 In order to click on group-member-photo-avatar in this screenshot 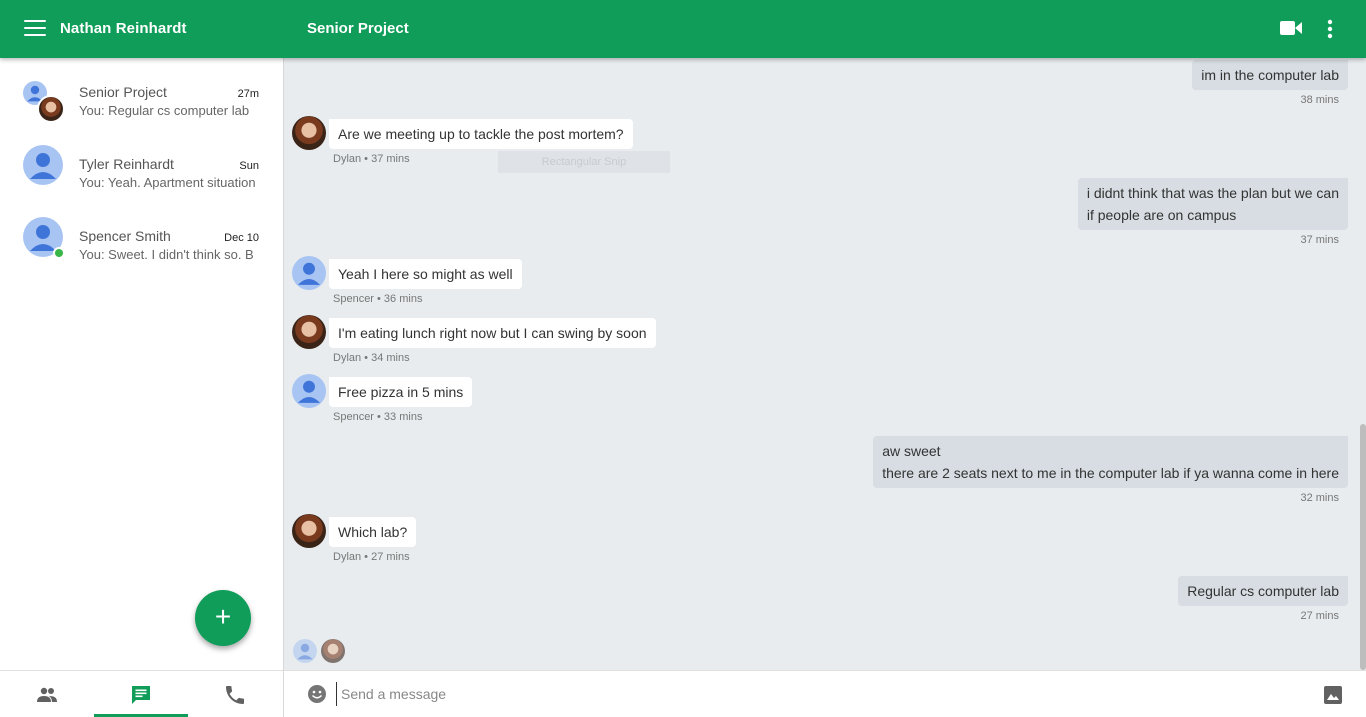, I will do `click(51, 109)`.